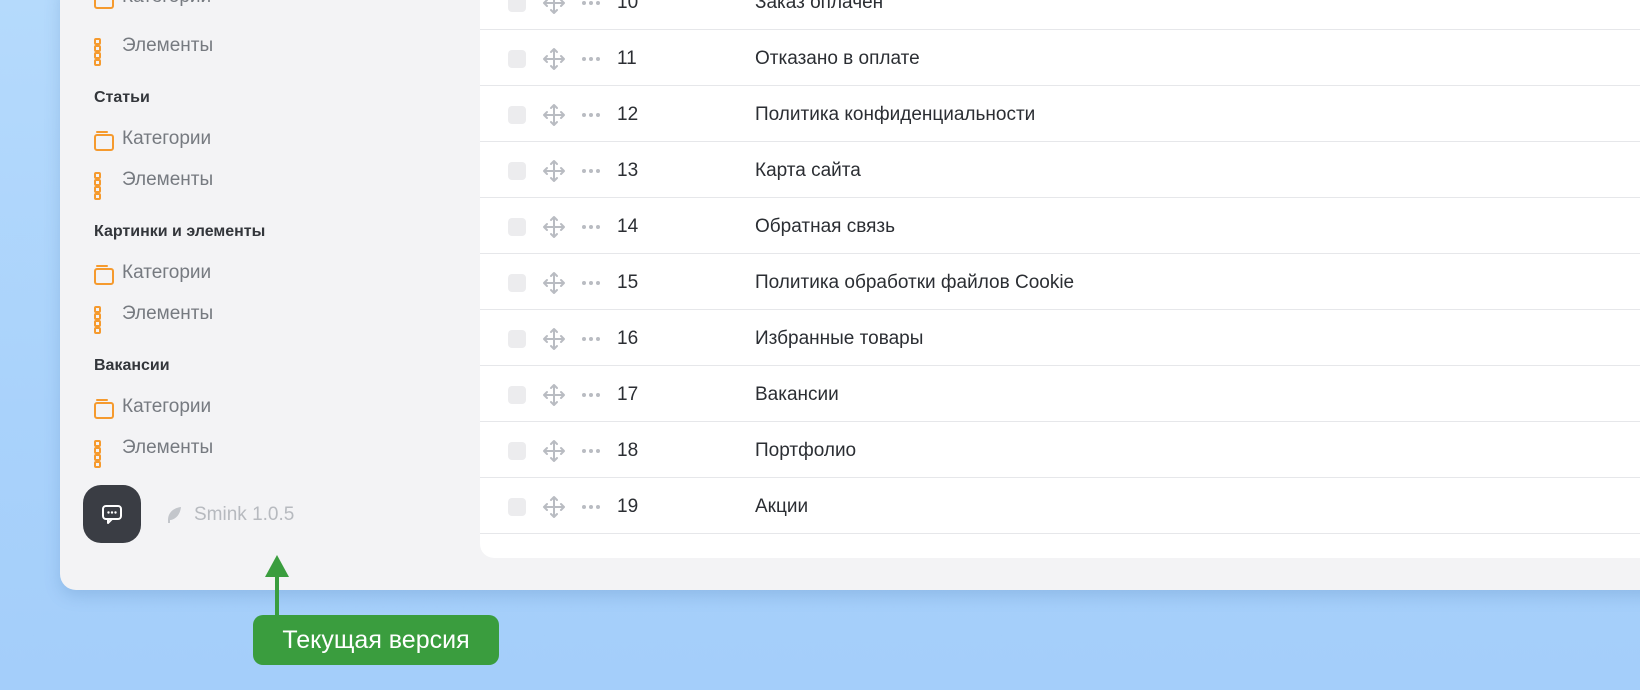 This screenshot has width=1640, height=690. What do you see at coordinates (628, 450) in the screenshot?
I see `row-id: 18` at bounding box center [628, 450].